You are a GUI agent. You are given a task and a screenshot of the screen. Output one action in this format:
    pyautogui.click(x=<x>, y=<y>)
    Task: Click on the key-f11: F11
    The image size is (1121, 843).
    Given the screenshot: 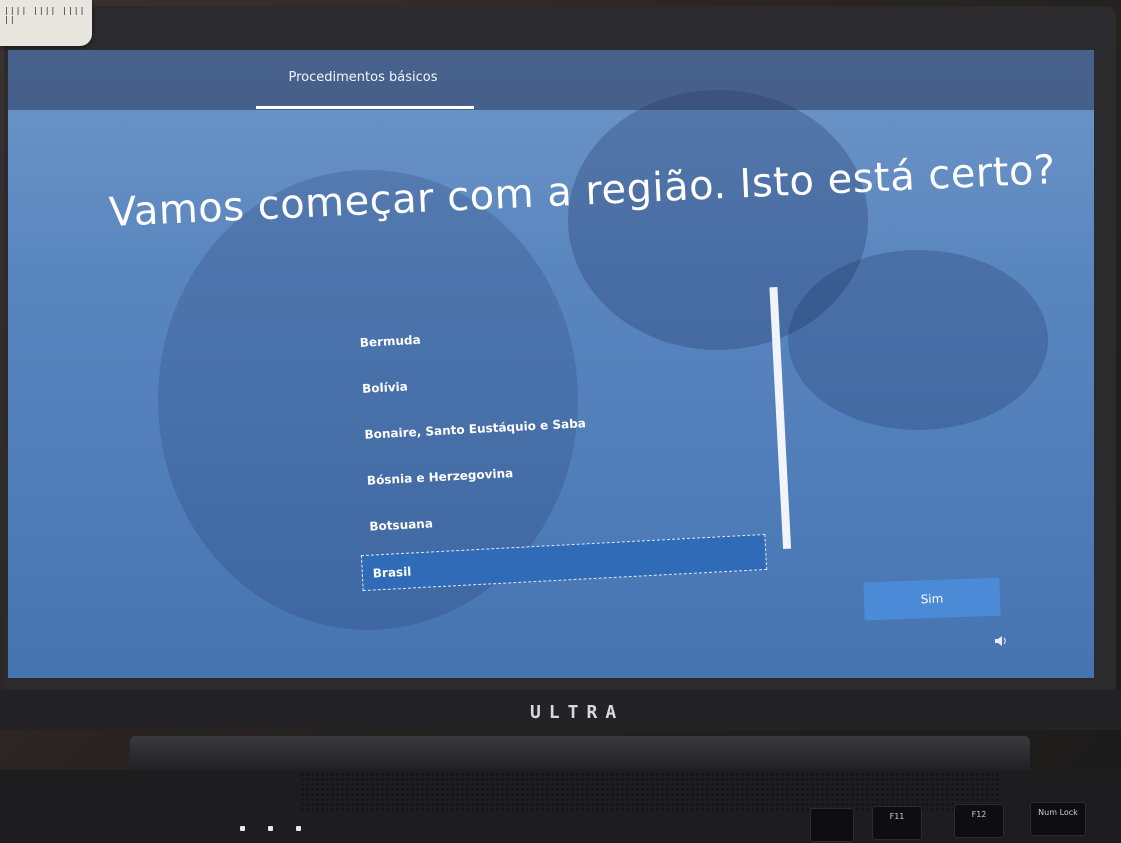 What is the action you would take?
    pyautogui.click(x=897, y=823)
    